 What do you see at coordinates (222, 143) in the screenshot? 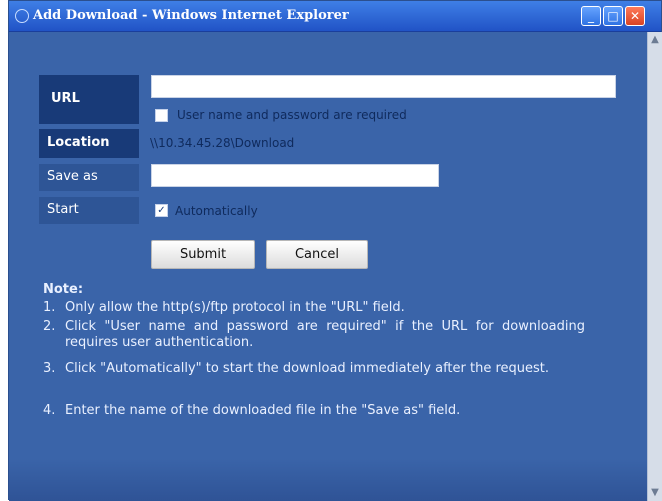
I see `location-value: \\10.34.45.28\Download` at bounding box center [222, 143].